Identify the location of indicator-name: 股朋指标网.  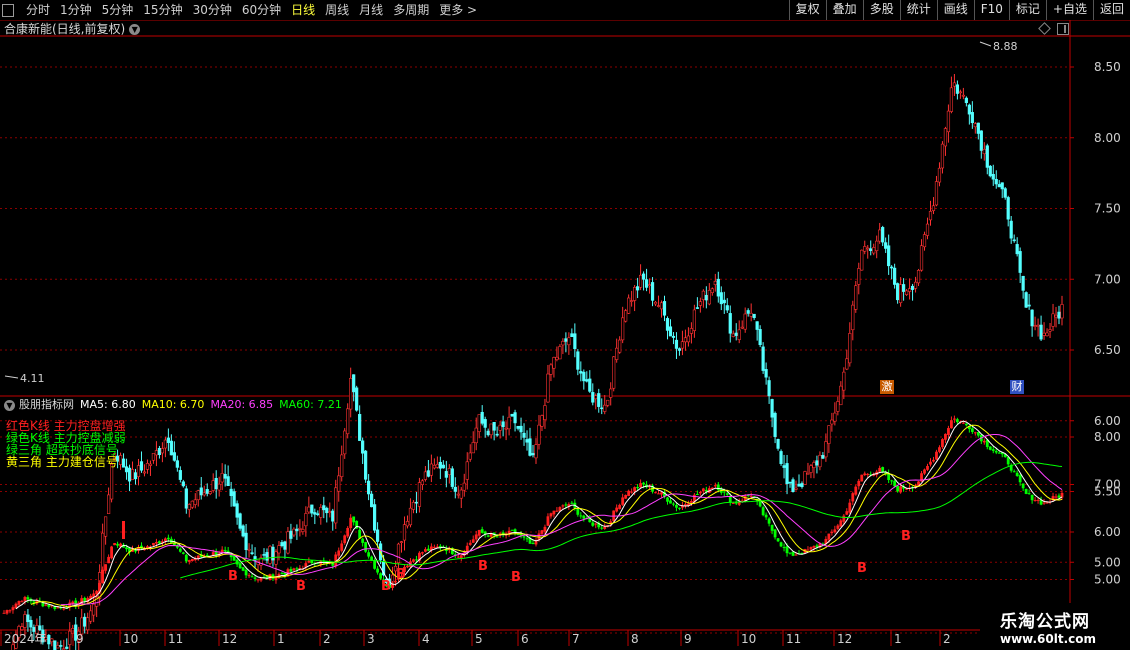
(46, 404).